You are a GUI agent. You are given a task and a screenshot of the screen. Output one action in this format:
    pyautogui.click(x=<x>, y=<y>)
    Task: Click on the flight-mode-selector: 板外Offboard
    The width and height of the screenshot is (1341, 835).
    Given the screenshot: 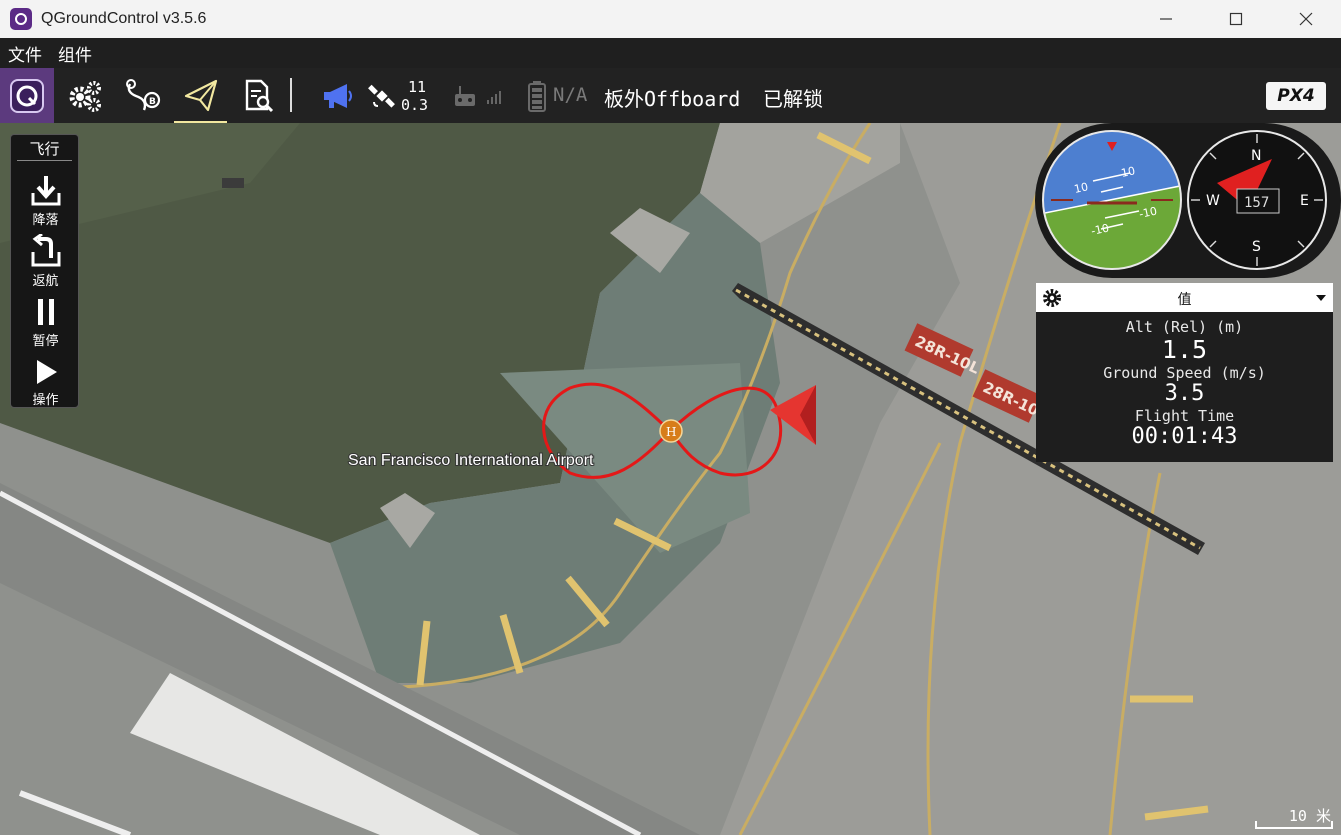 What is the action you would take?
    pyautogui.click(x=672, y=97)
    